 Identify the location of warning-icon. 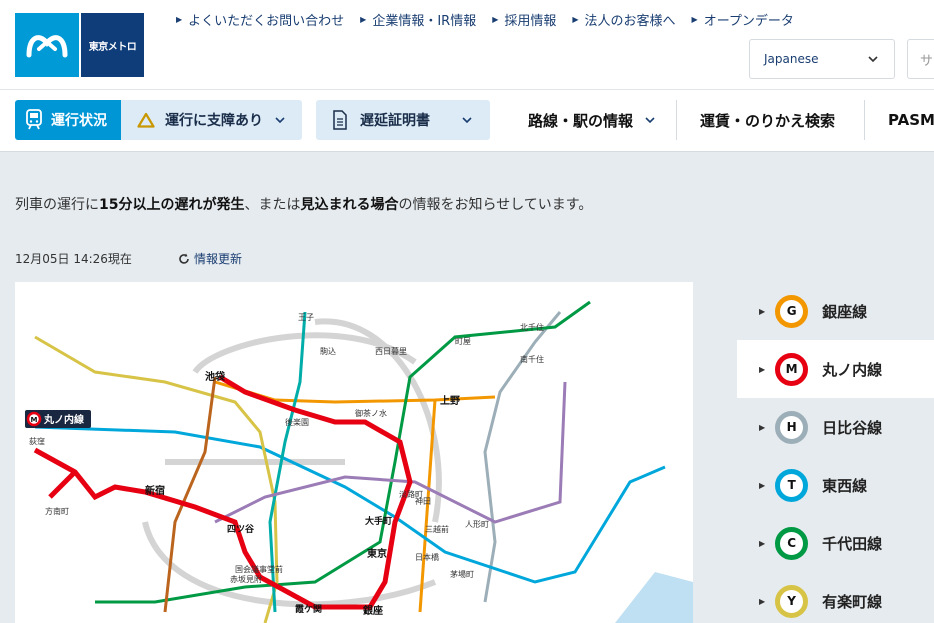
(146, 120).